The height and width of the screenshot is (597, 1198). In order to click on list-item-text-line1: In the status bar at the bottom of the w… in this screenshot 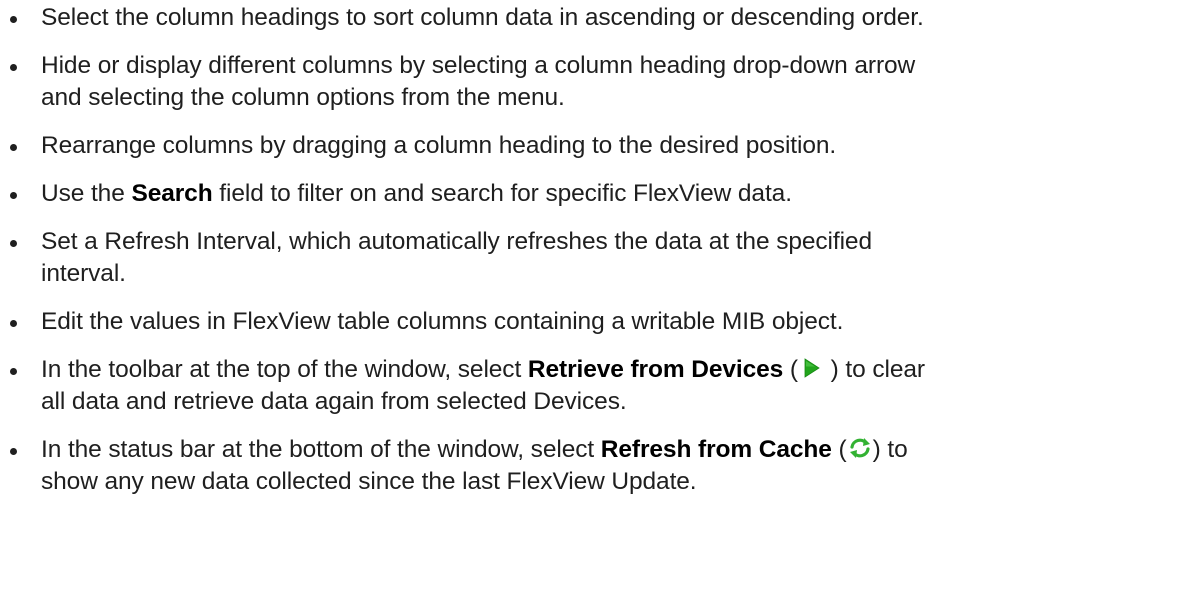, I will do `click(619, 450)`.